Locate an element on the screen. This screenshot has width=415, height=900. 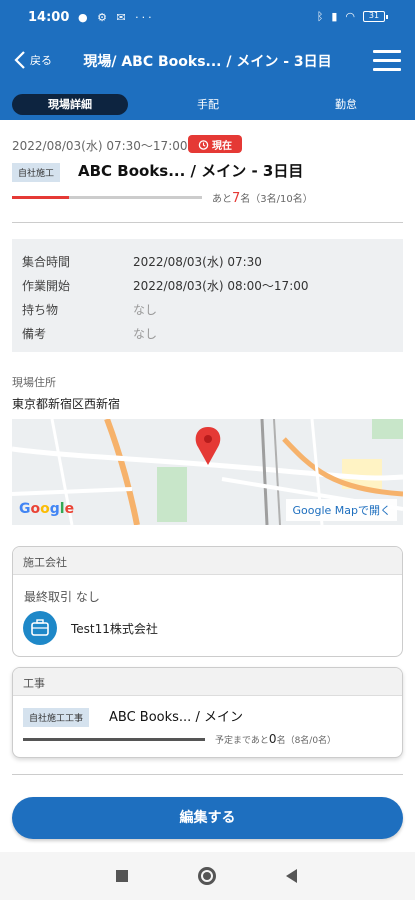
wifi-icon: ◠ is located at coordinates (350, 16).